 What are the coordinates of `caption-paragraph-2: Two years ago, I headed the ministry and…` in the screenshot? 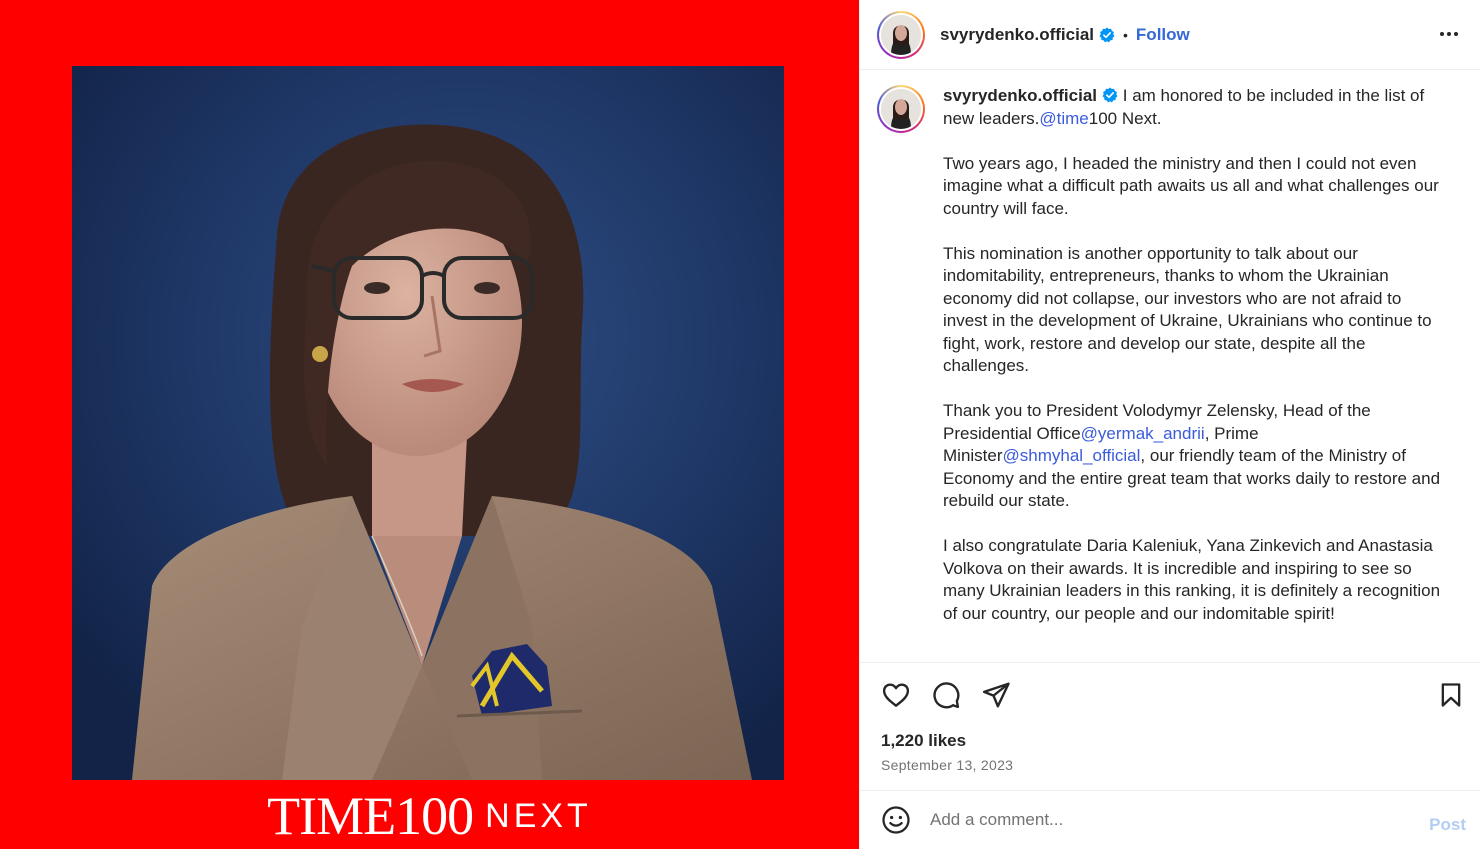 It's located at (1191, 185).